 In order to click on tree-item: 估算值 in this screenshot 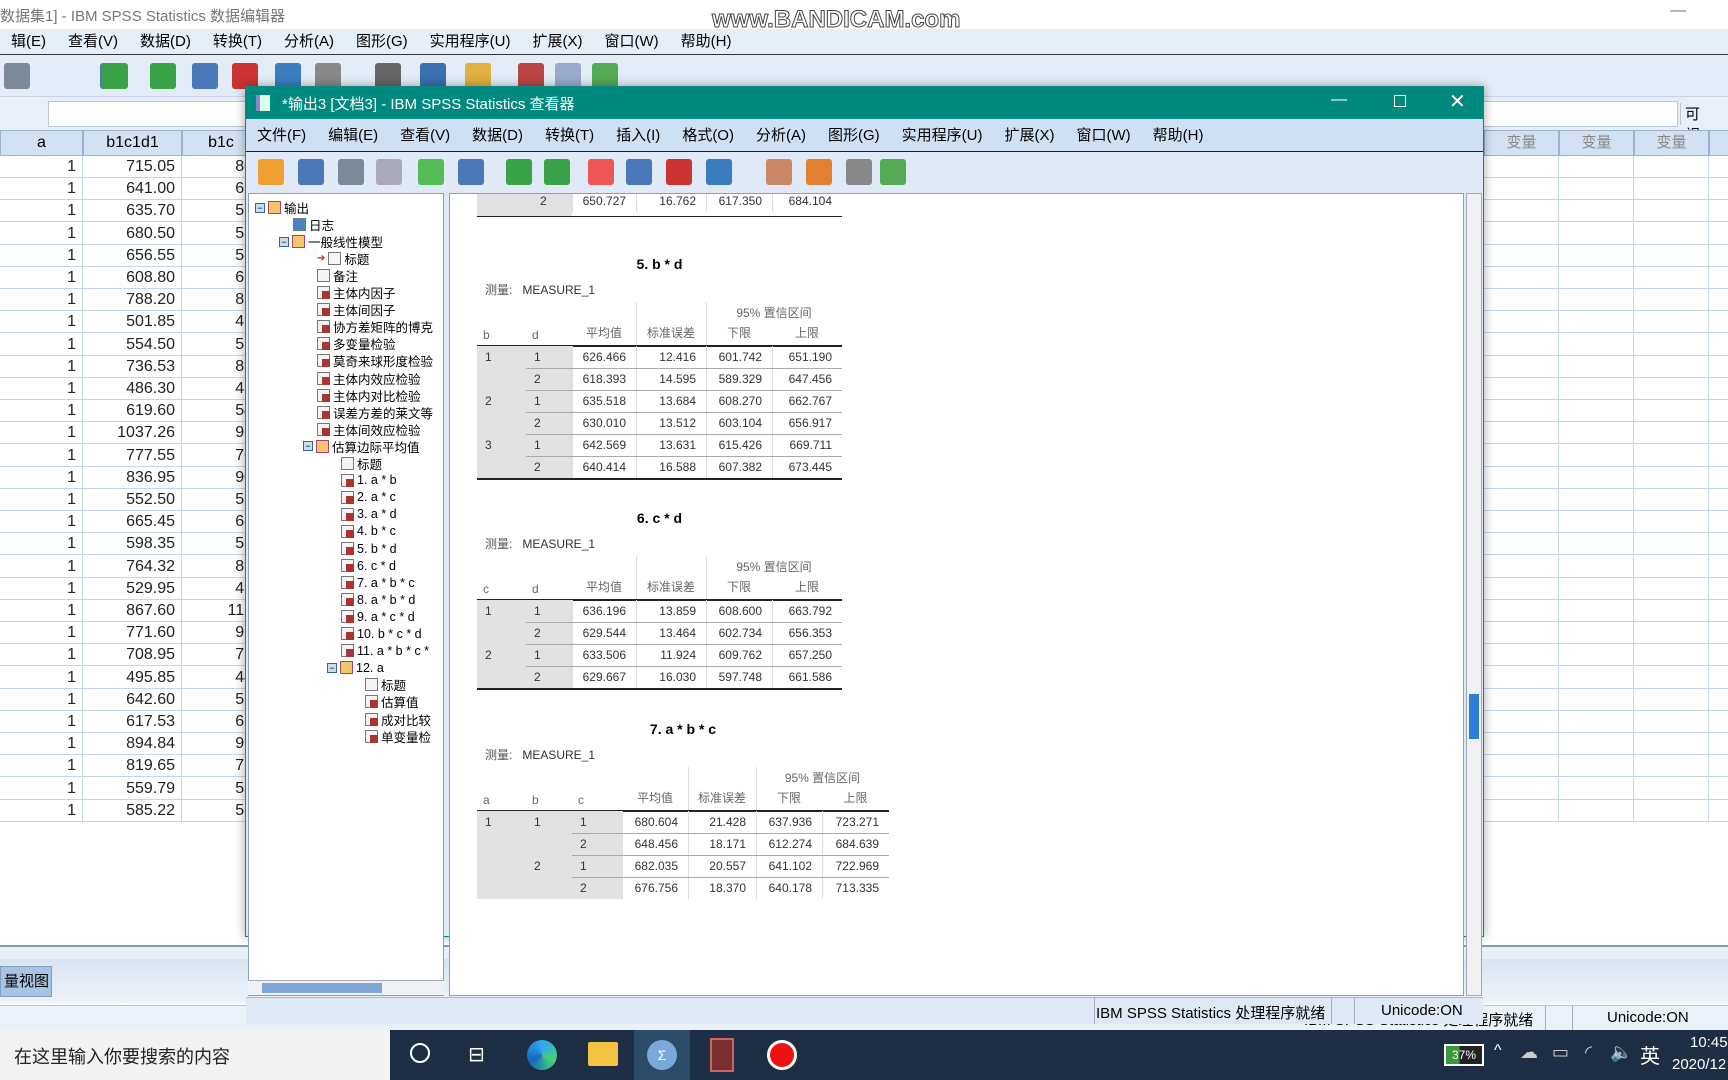, I will do `click(392, 701)`.